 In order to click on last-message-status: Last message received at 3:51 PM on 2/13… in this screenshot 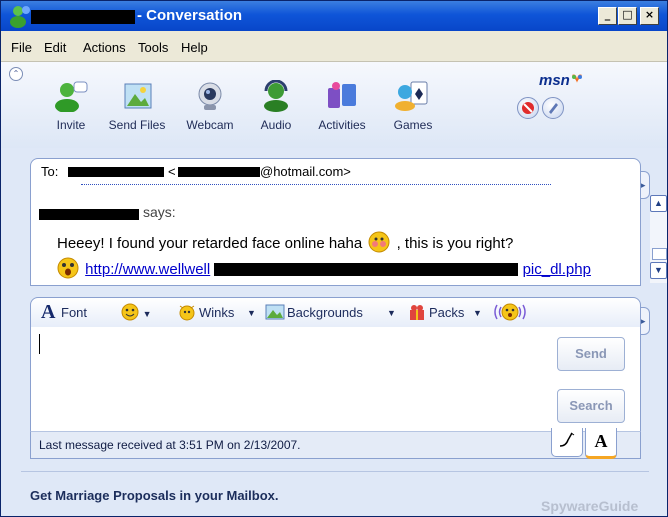, I will do `click(170, 445)`.